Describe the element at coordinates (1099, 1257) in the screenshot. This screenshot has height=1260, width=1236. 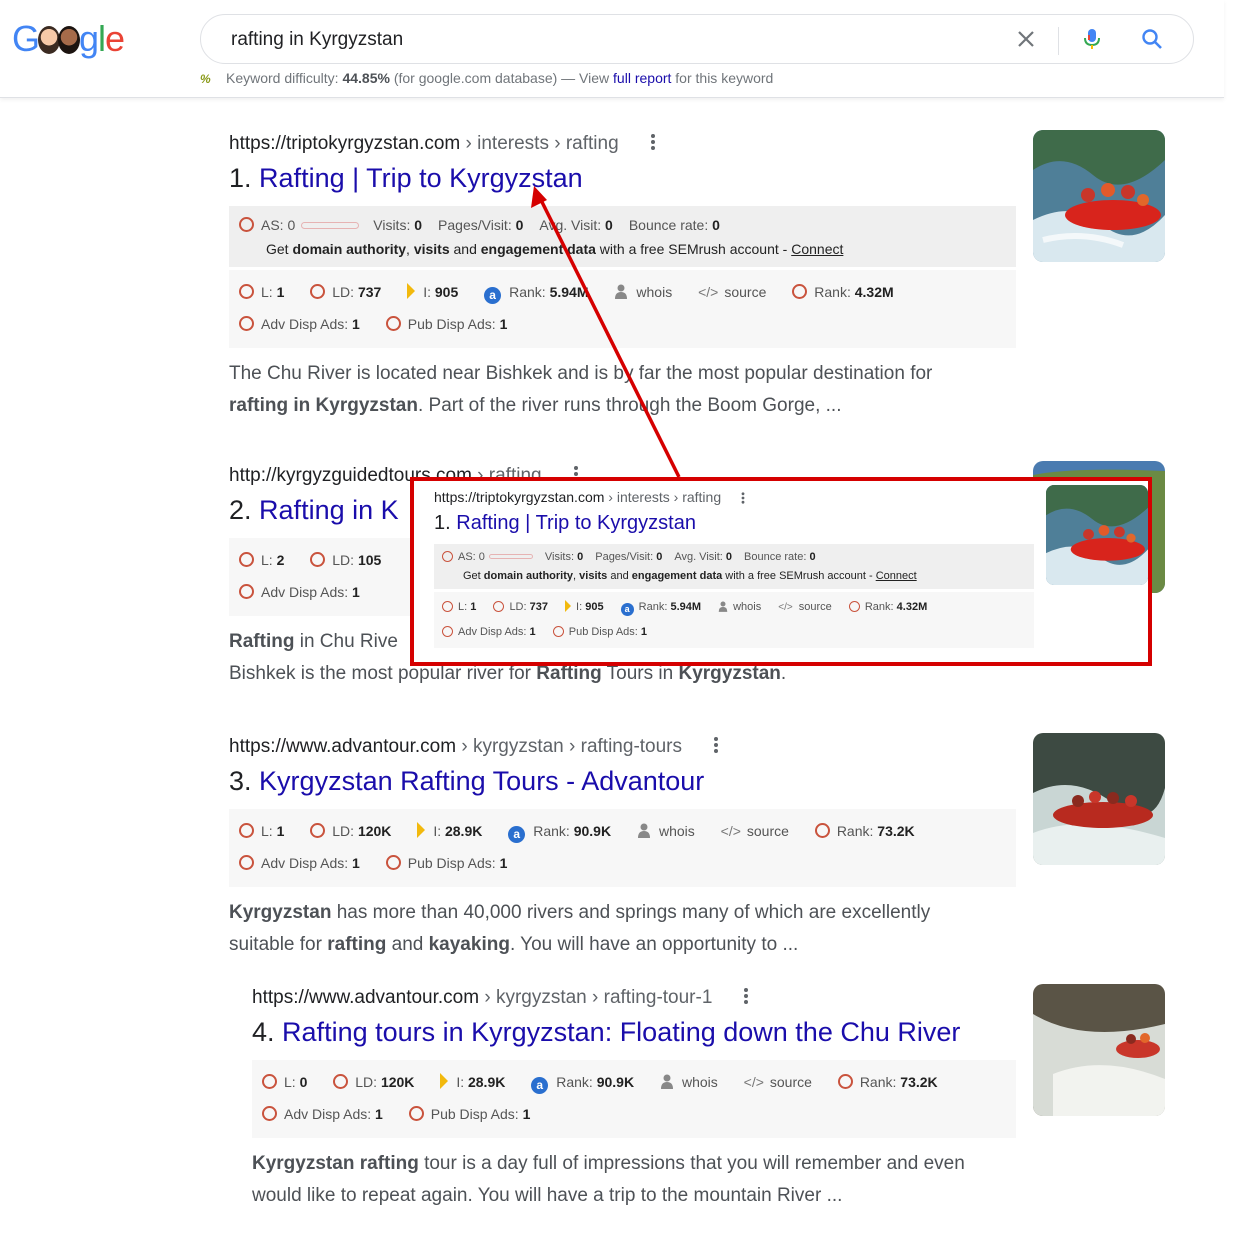
I see `result-thumbnail-cropped` at that location.